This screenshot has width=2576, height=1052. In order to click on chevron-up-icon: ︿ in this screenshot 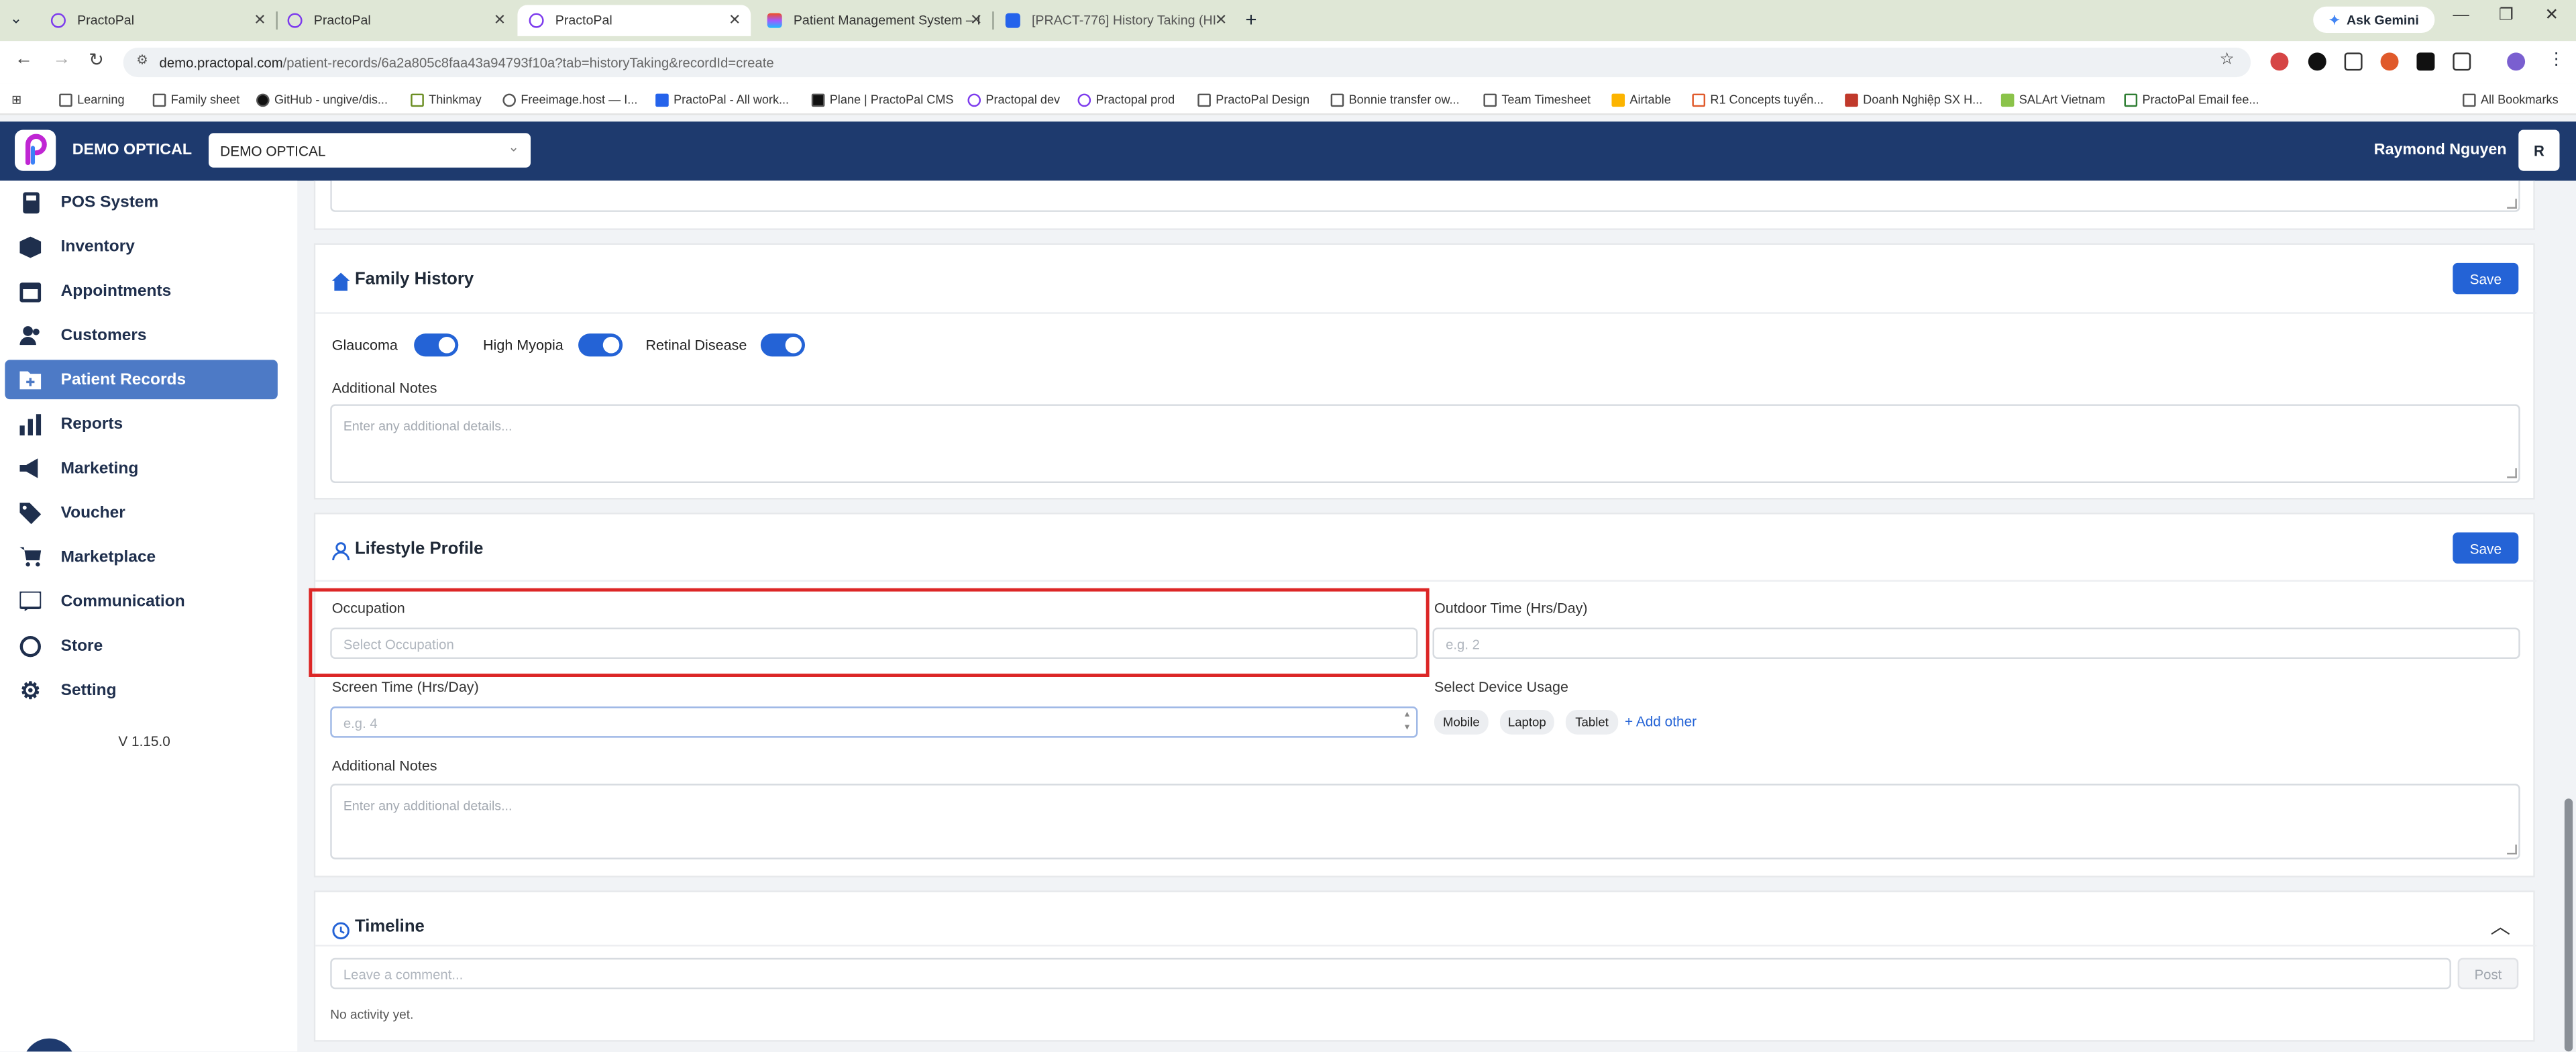, I will do `click(2500, 926)`.